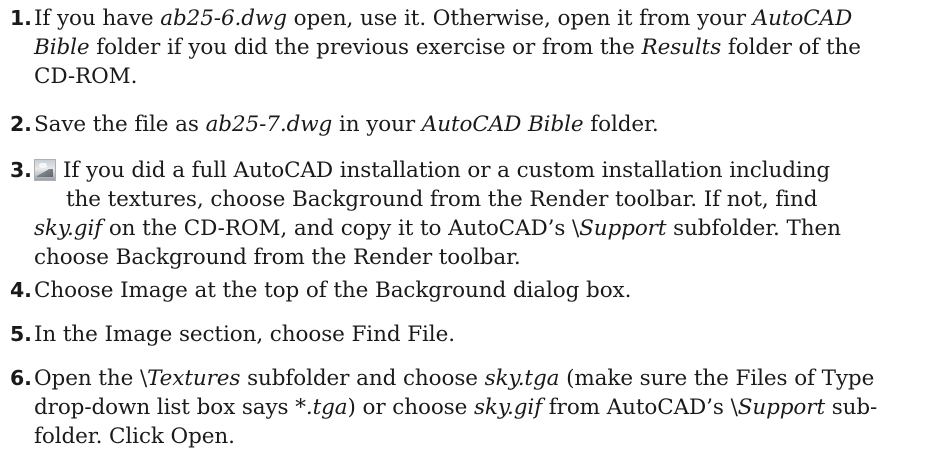 The height and width of the screenshot is (457, 936). Describe the element at coordinates (410, 407) in the screenshot. I see `step-text: ) or choose` at that location.